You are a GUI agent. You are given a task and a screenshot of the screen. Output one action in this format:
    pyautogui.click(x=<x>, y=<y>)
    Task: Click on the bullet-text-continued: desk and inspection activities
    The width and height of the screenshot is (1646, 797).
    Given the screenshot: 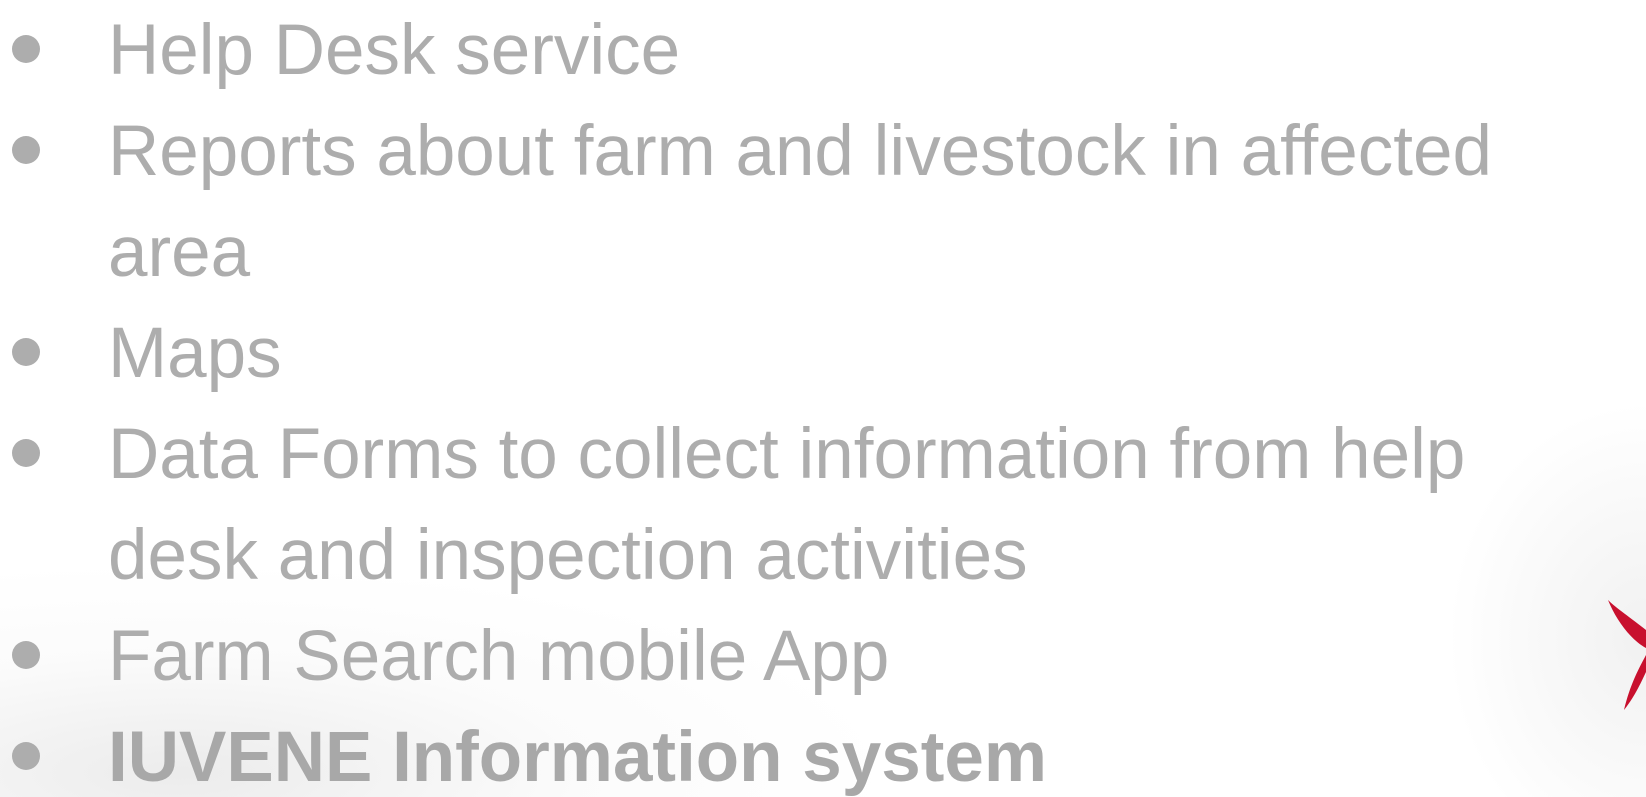 What is the action you would take?
    pyautogui.click(x=568, y=555)
    